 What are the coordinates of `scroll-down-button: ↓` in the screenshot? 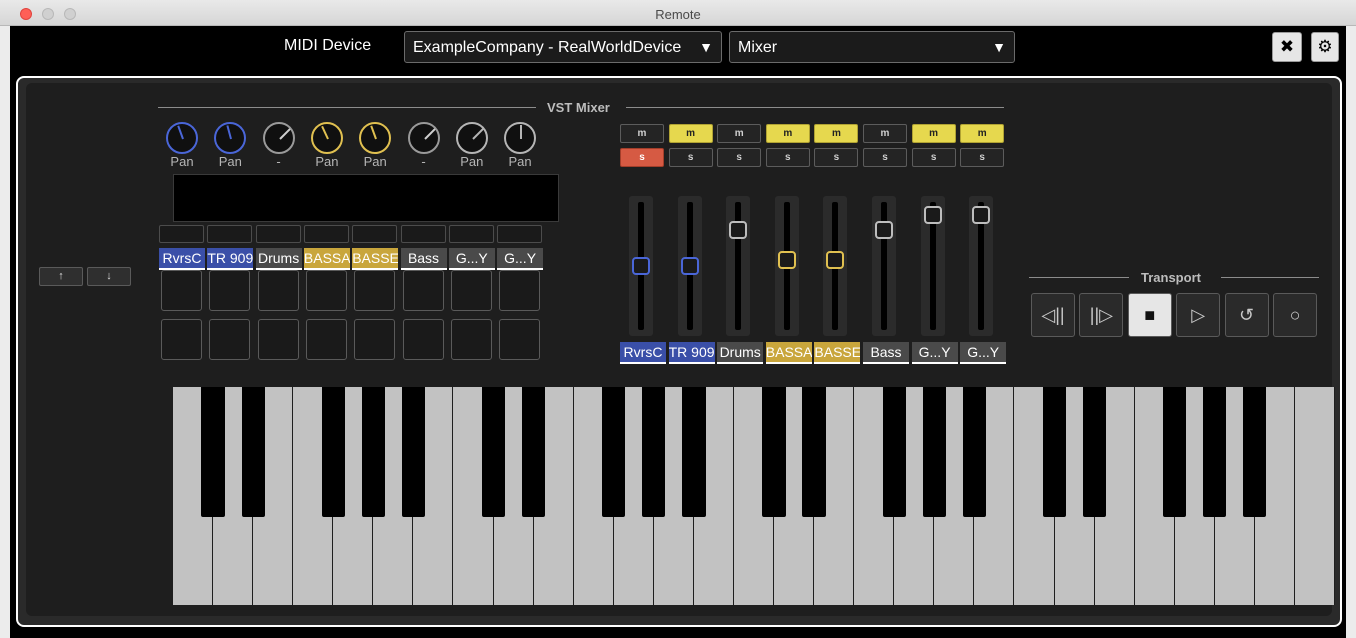 It's located at (109, 276).